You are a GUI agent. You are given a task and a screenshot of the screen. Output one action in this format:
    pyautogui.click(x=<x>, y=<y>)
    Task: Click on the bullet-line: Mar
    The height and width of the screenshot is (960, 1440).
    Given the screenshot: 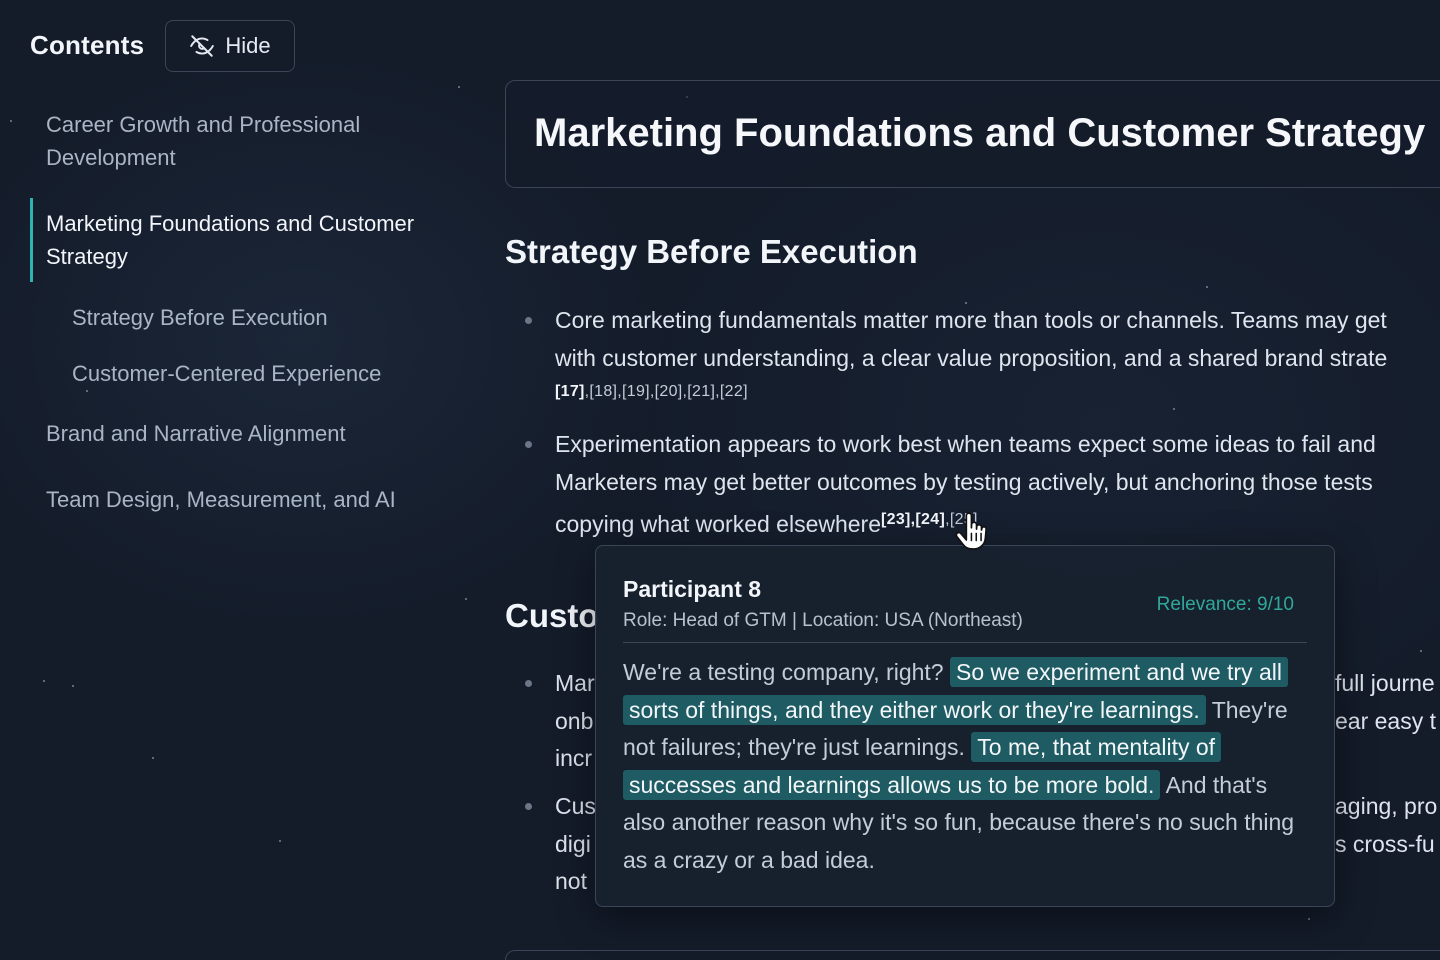 What is the action you would take?
    pyautogui.click(x=575, y=683)
    